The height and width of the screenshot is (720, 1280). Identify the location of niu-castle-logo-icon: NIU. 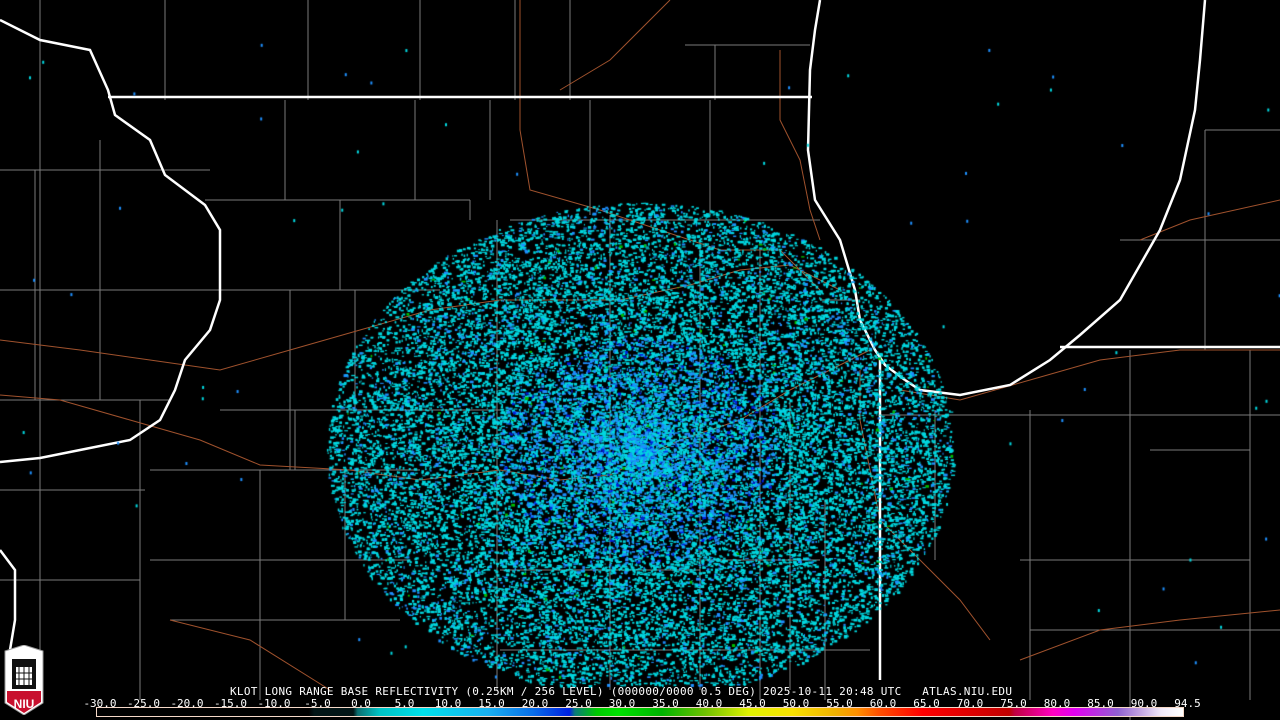
(24, 680).